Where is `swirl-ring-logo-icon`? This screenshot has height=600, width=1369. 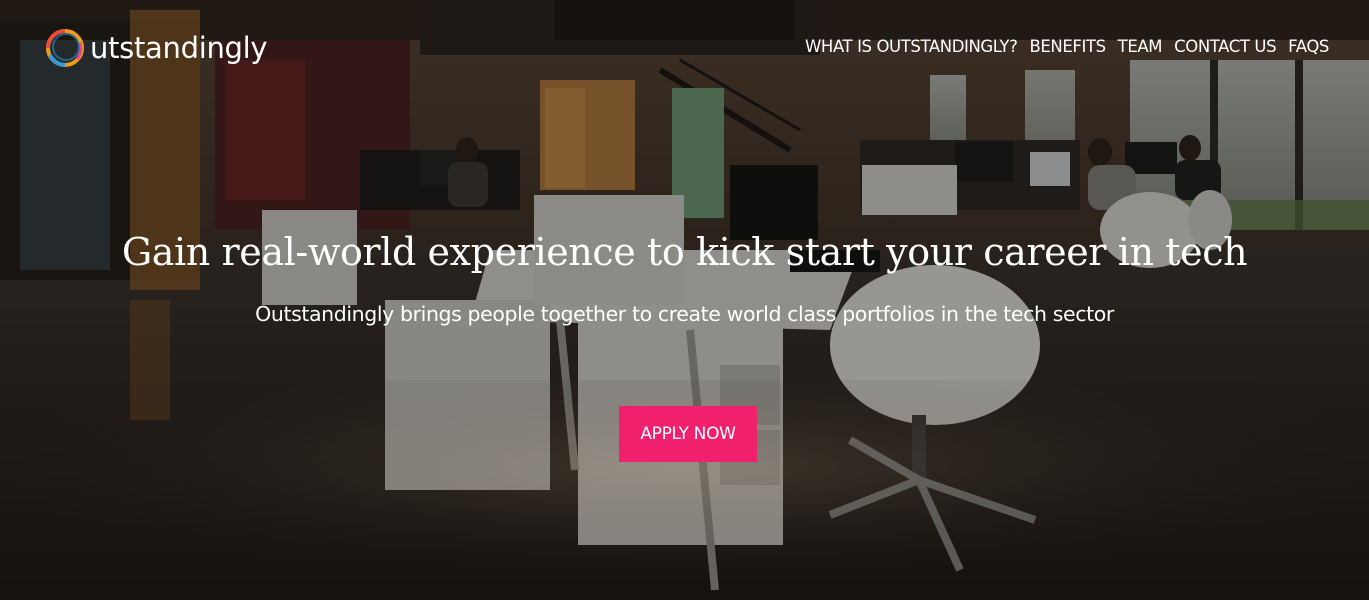
swirl-ring-logo-icon is located at coordinates (65, 48).